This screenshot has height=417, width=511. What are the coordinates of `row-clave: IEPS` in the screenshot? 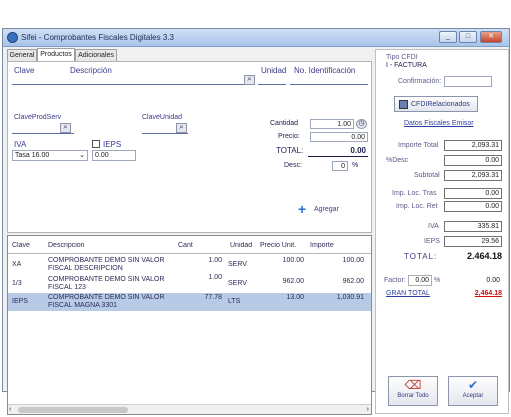 It's located at (20, 301).